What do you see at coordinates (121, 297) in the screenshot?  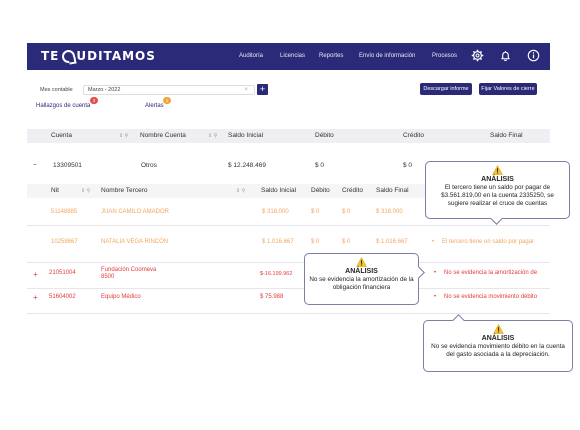 I see `cell-name-line1: Equipo Médico` at bounding box center [121, 297].